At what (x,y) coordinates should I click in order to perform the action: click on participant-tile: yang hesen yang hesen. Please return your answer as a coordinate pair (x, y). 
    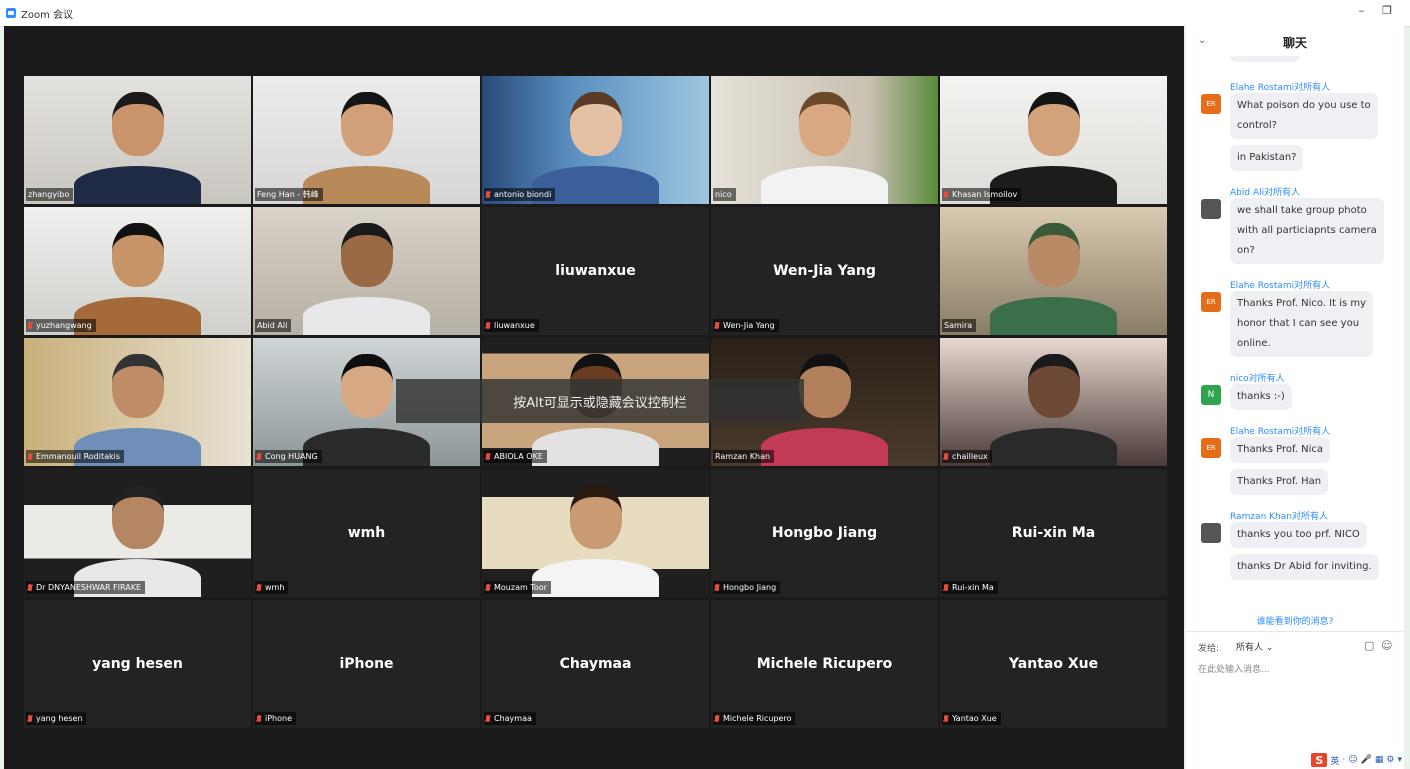
    Looking at the image, I should click on (137, 664).